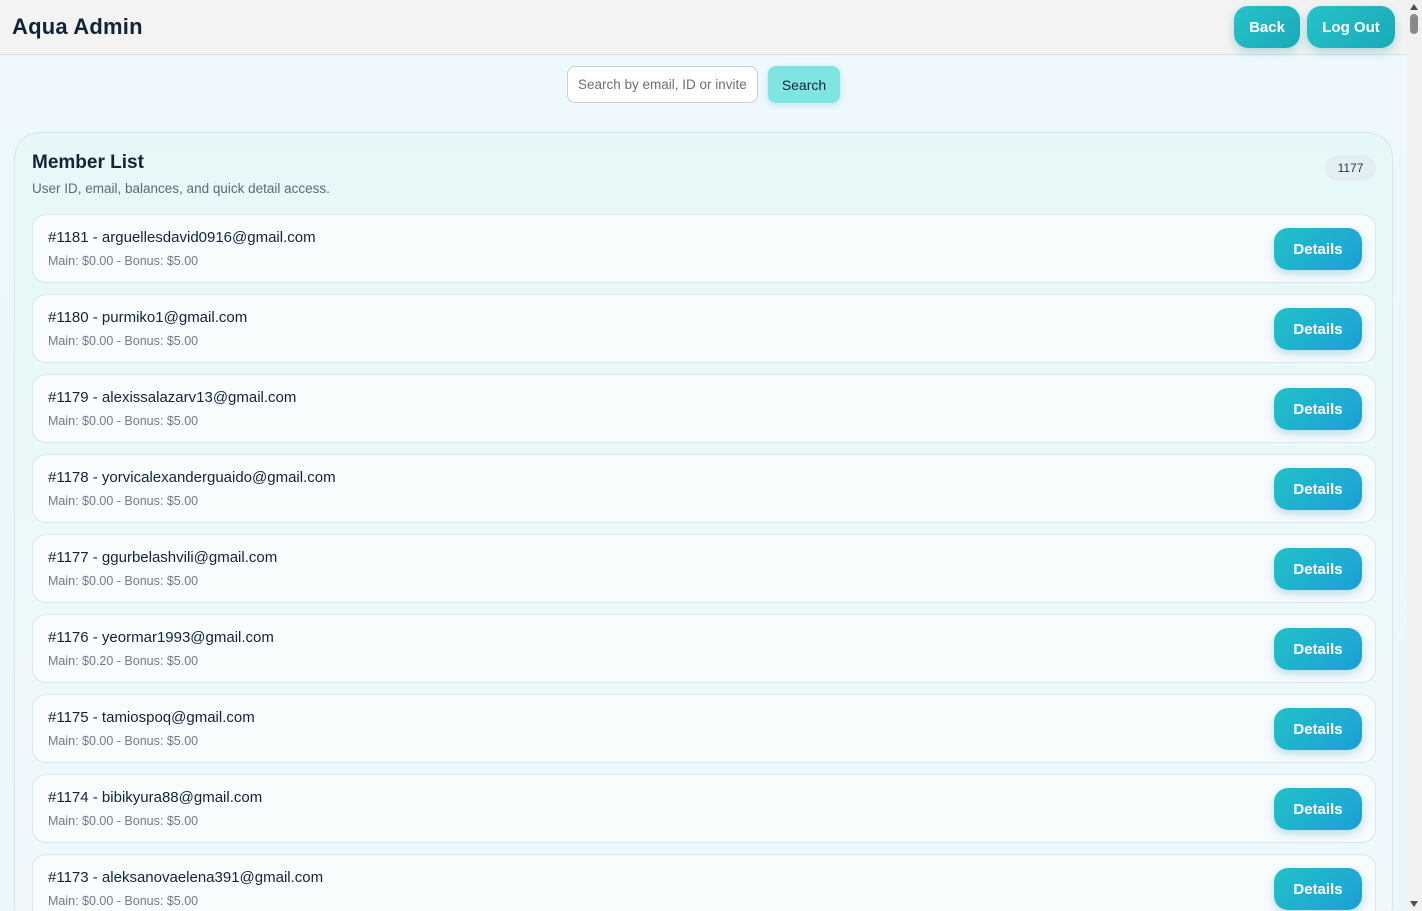  I want to click on search-input, so click(662, 84).